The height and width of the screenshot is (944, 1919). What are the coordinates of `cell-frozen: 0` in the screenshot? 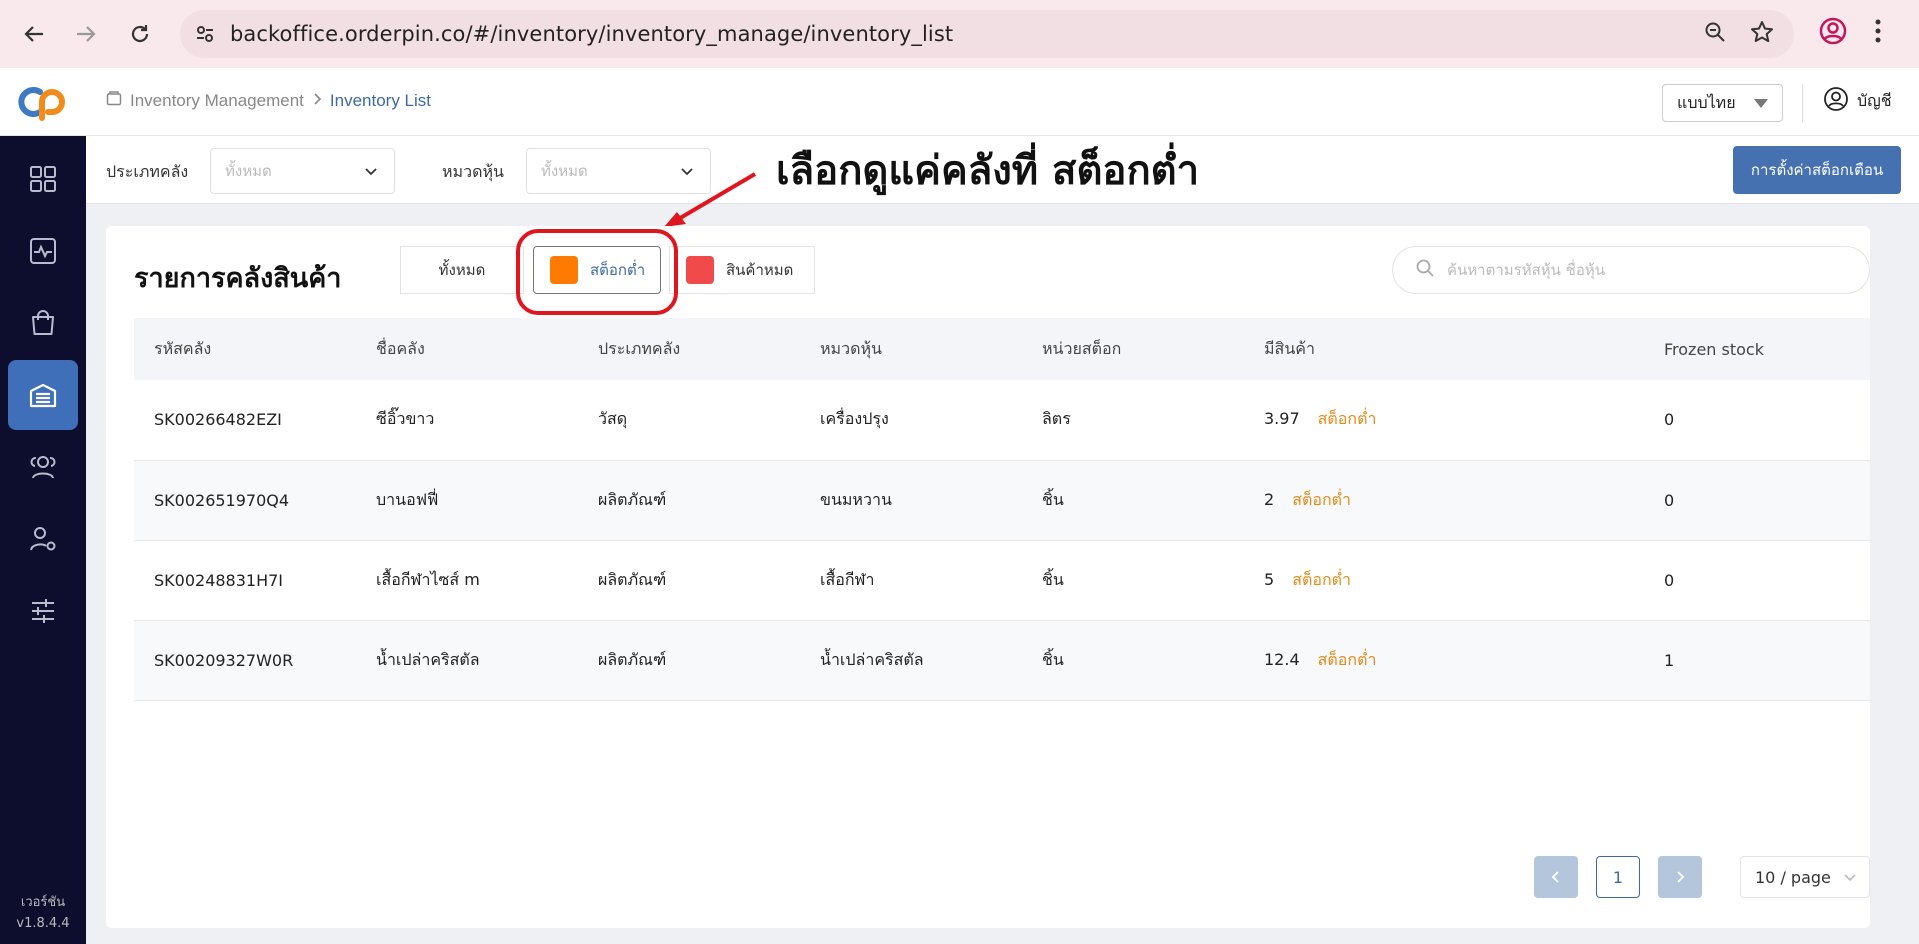 It's located at (1669, 420).